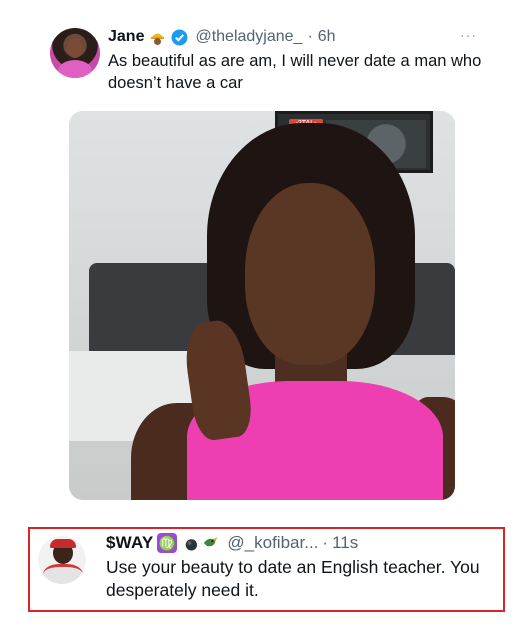  What do you see at coordinates (179, 37) in the screenshot?
I see `verified-badge-icon` at bounding box center [179, 37].